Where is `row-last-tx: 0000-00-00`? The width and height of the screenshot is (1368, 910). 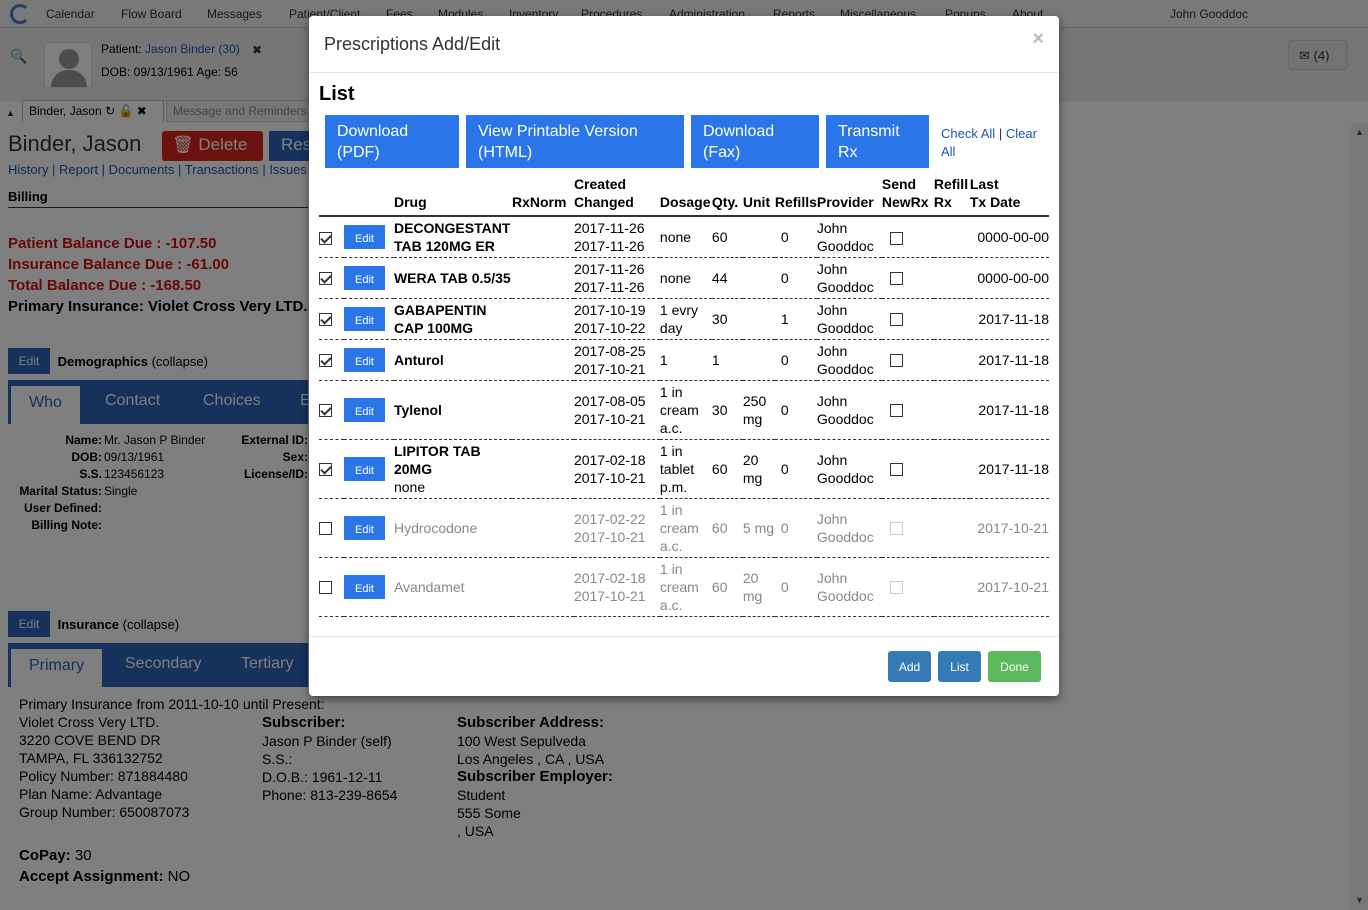 row-last-tx: 0000-00-00 is located at coordinates (1009, 237).